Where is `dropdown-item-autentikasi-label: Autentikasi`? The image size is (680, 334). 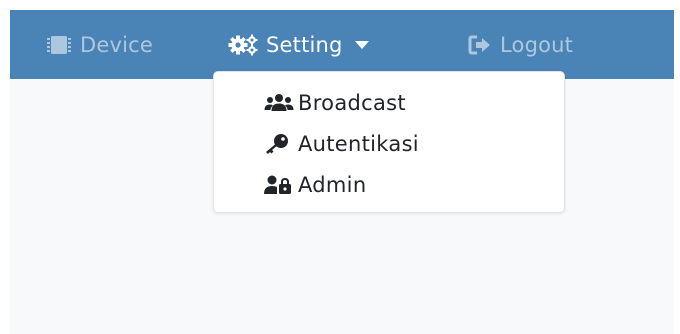
dropdown-item-autentikasi-label: Autentikasi is located at coordinates (358, 144).